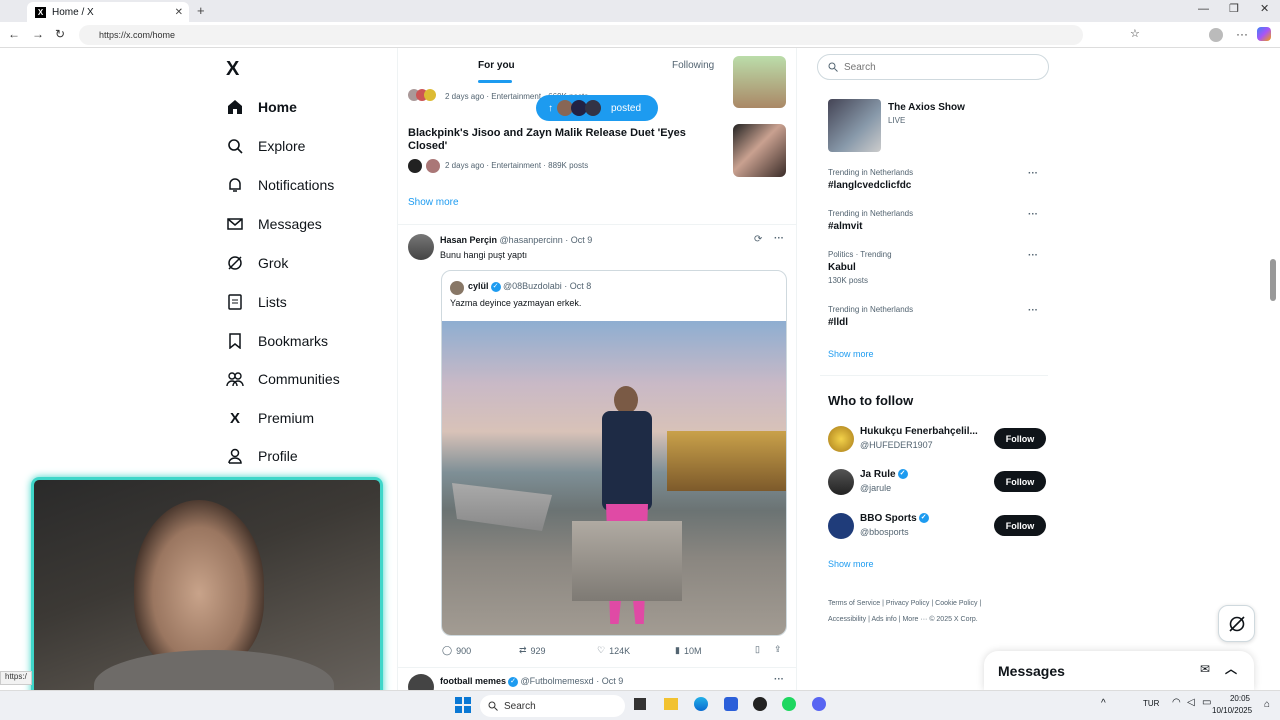 Image resolution: width=1280 pixels, height=720 pixels. I want to click on follow-name: Ja Rule, so click(878, 474).